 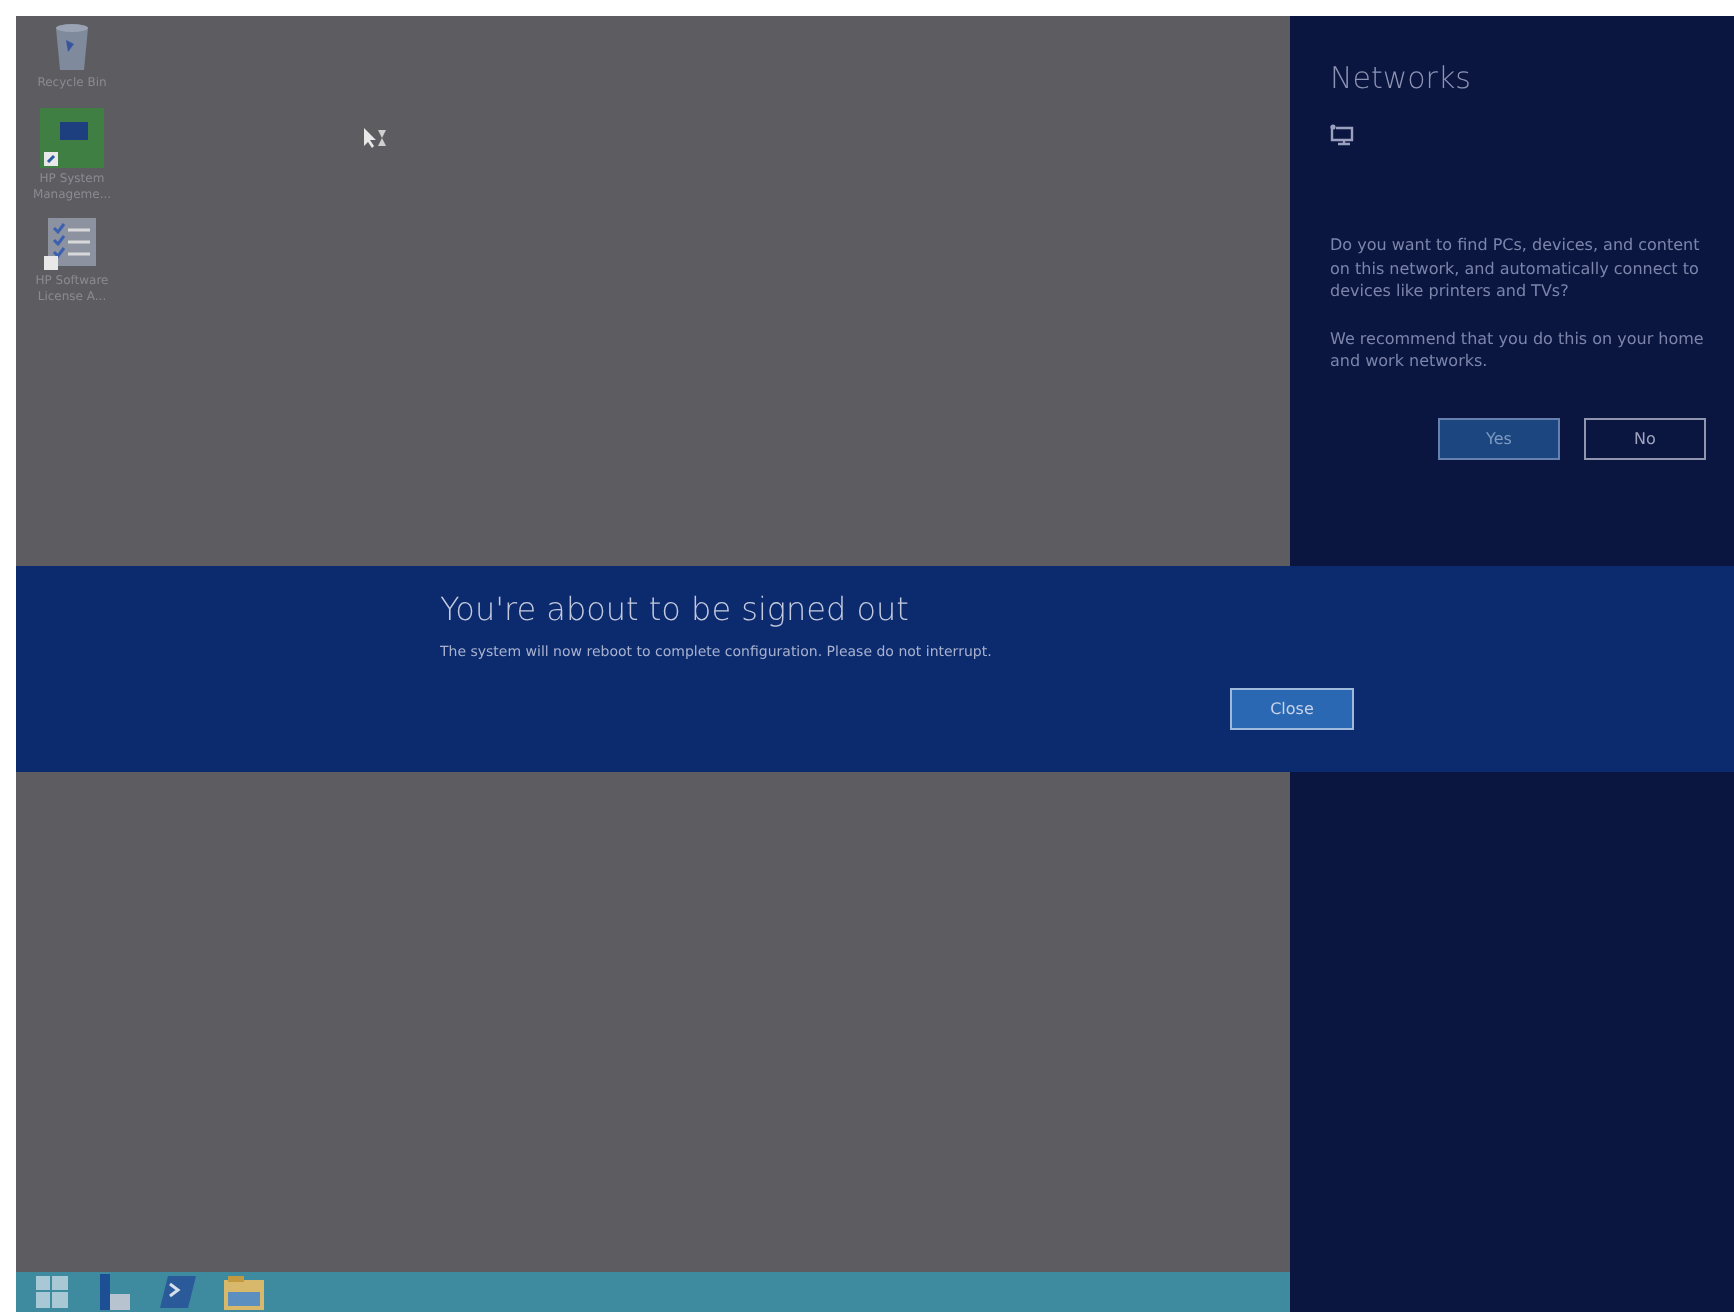 I want to click on server-icon, so click(x=114, y=1292).